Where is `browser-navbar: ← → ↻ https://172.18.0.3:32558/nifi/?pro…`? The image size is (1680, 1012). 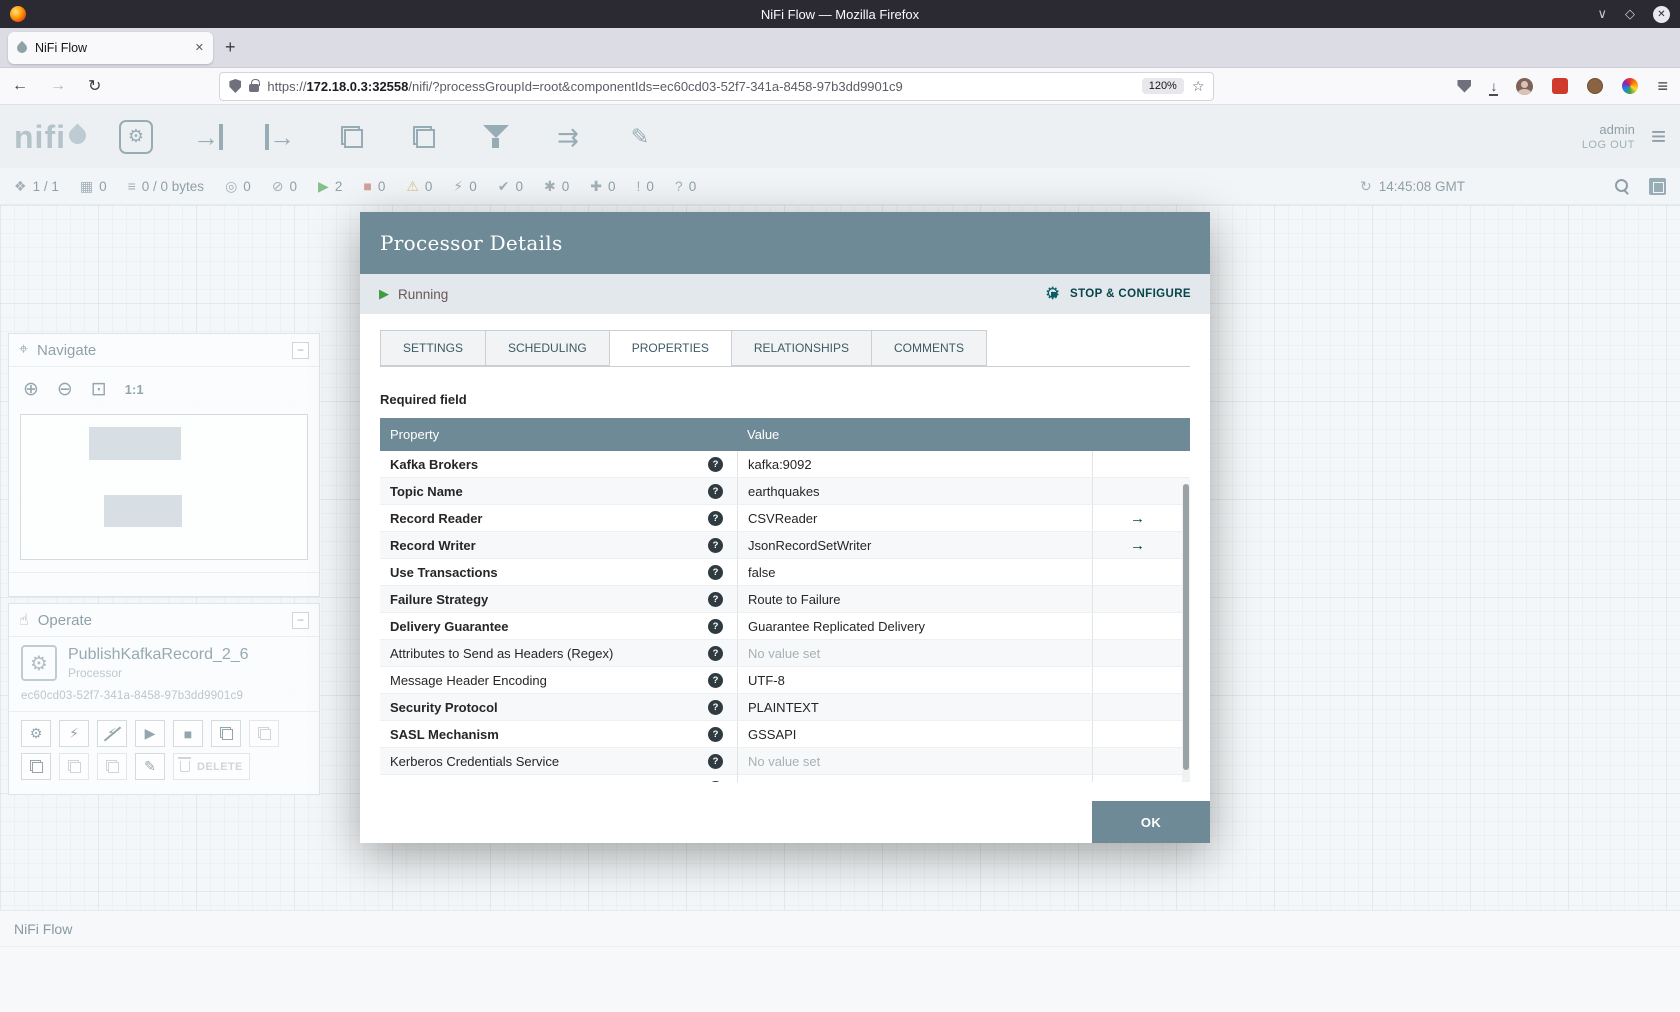
browser-navbar: ← → ↻ https://172.18.0.3:32558/nifi/?pro… is located at coordinates (840, 86).